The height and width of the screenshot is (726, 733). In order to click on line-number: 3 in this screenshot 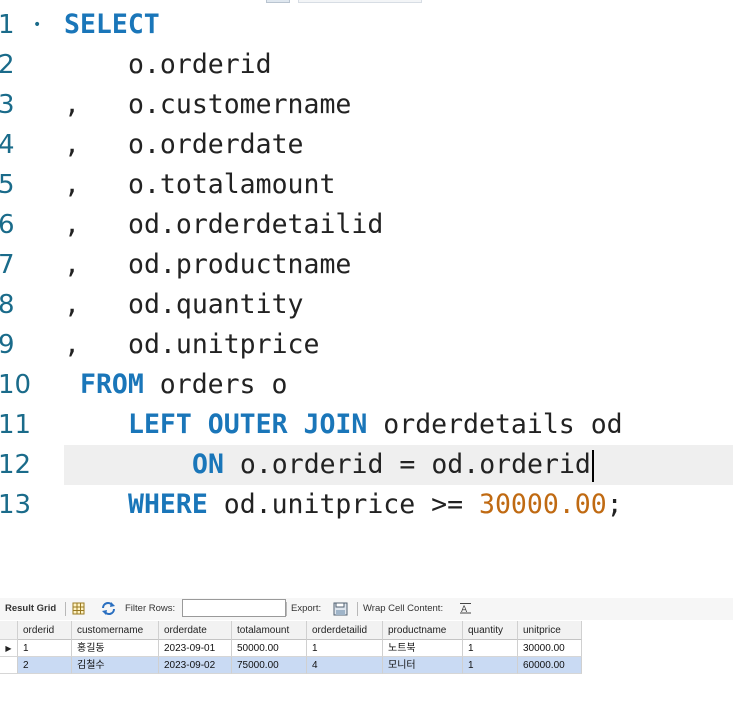, I will do `click(7, 105)`.